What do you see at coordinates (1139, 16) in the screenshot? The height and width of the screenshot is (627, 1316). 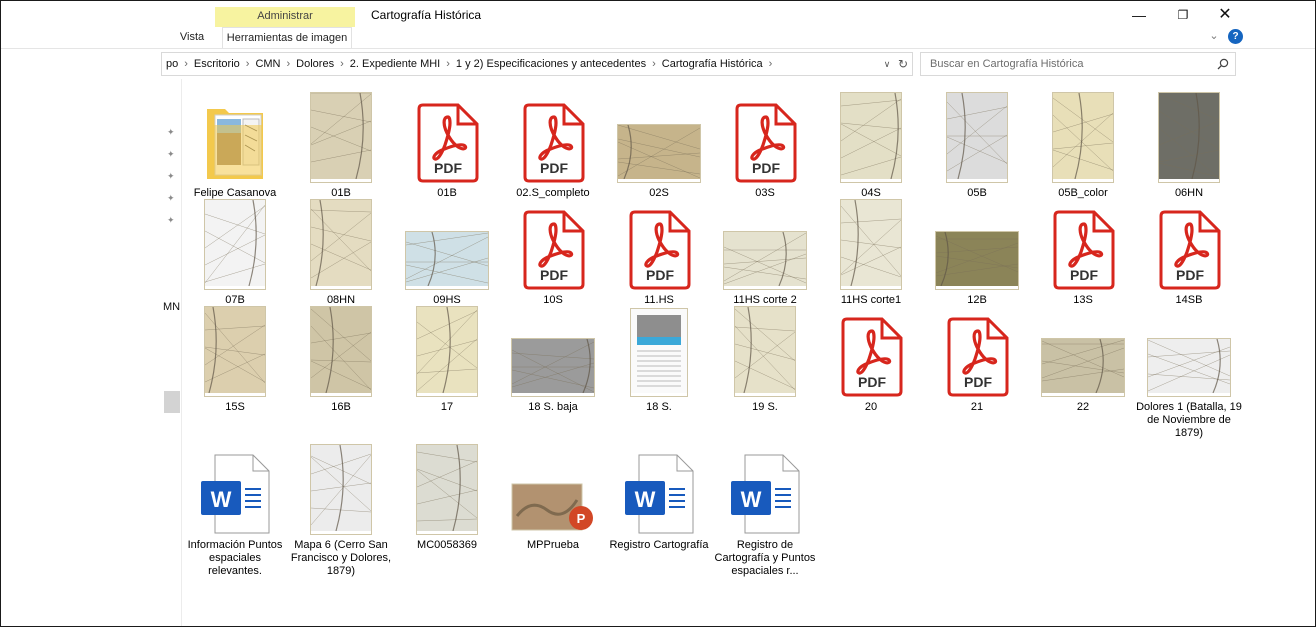 I see `minimize-button: —` at bounding box center [1139, 16].